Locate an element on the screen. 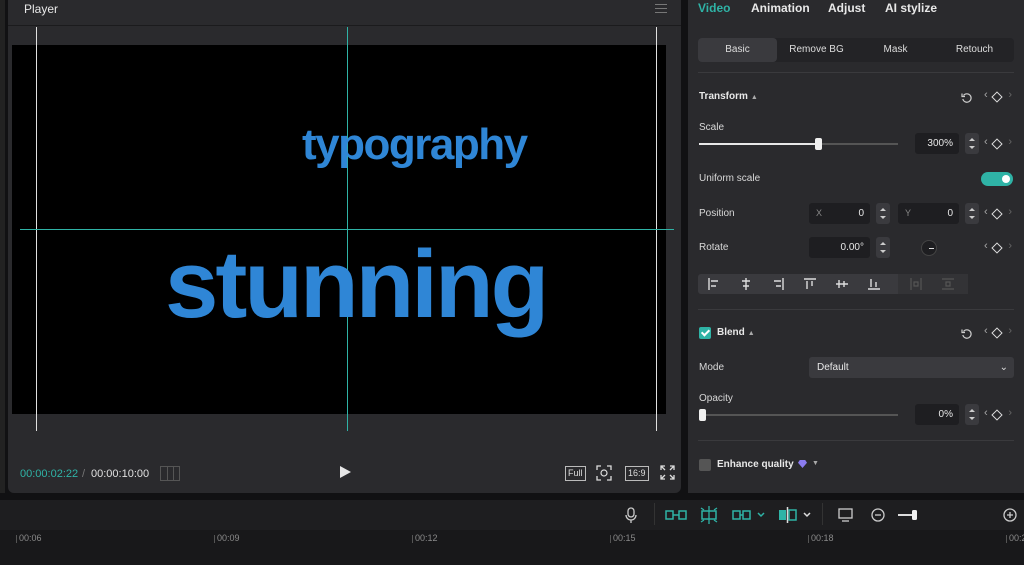  total-time: 00:00:10:00 is located at coordinates (120, 474).